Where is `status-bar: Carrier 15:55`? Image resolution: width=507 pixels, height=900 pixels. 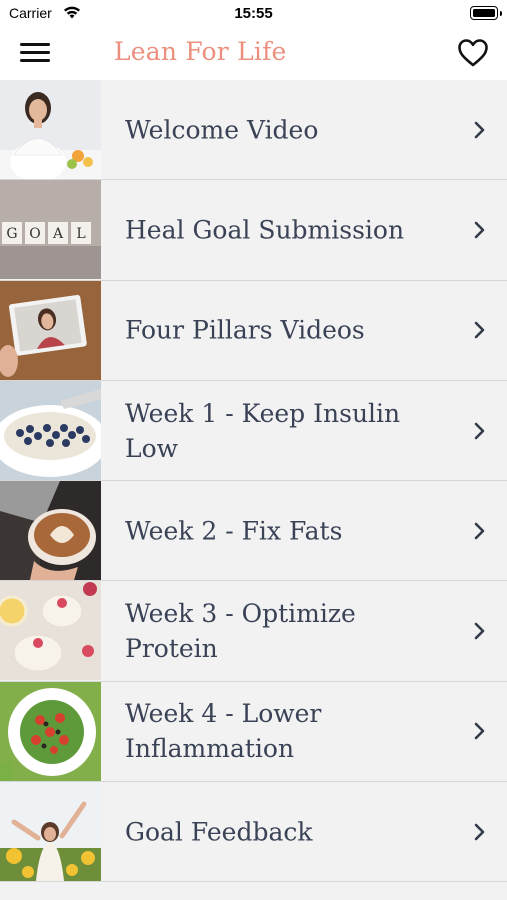
status-bar: Carrier 15:55 is located at coordinates (253, 14).